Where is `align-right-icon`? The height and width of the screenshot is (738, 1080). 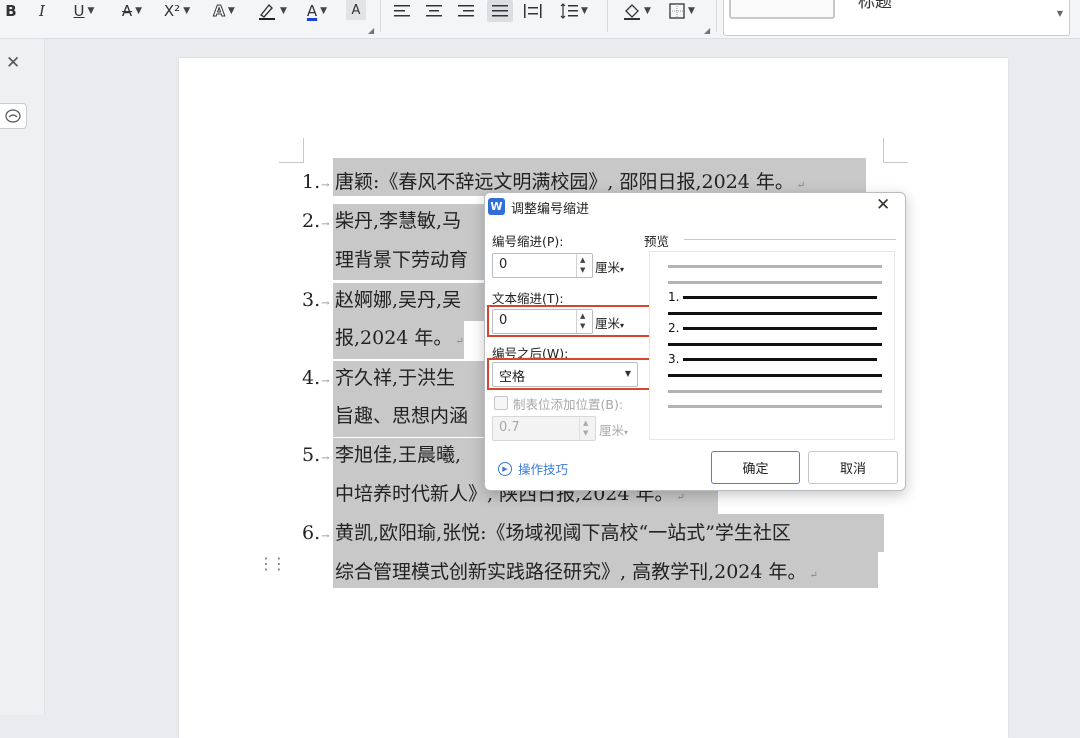 align-right-icon is located at coordinates (466, 11).